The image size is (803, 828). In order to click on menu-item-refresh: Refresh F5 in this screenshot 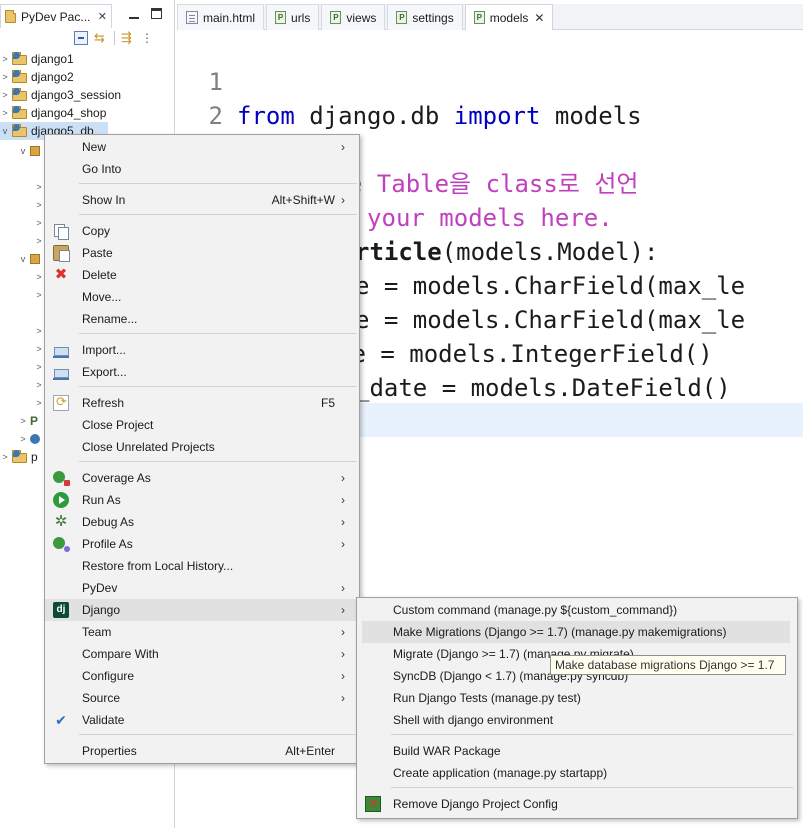, I will do `click(202, 403)`.